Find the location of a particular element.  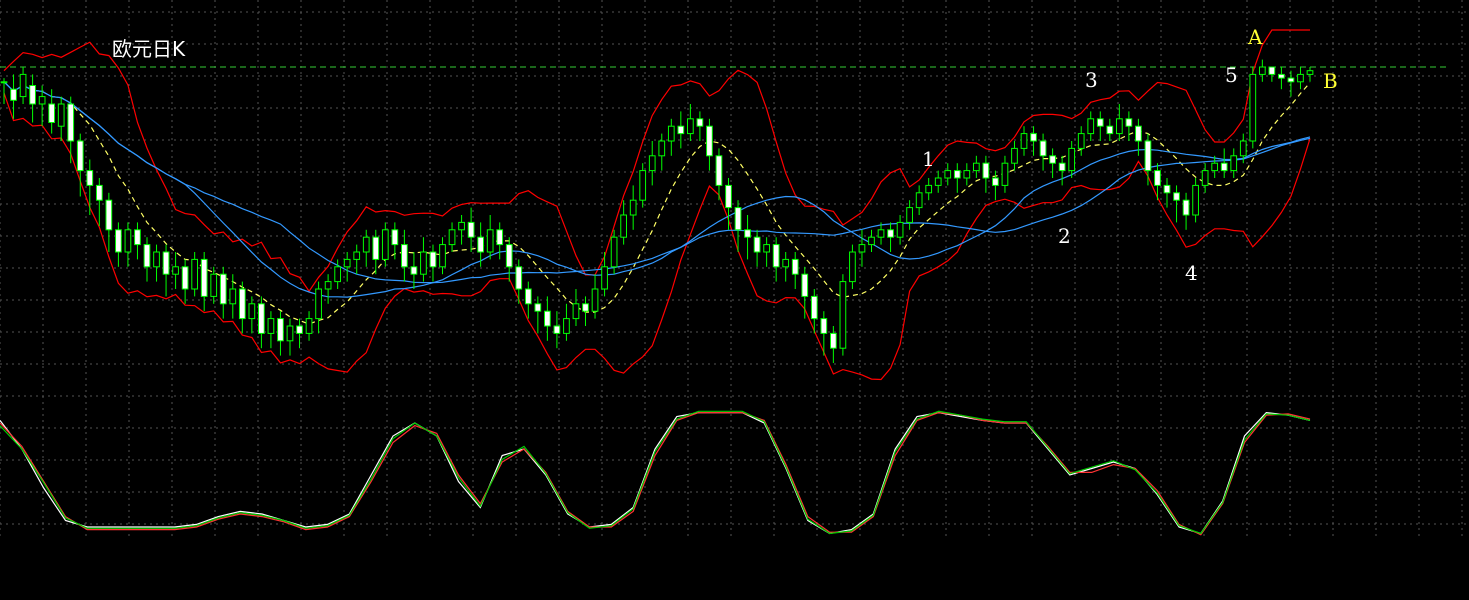

wave-label: 3 is located at coordinates (1091, 80).